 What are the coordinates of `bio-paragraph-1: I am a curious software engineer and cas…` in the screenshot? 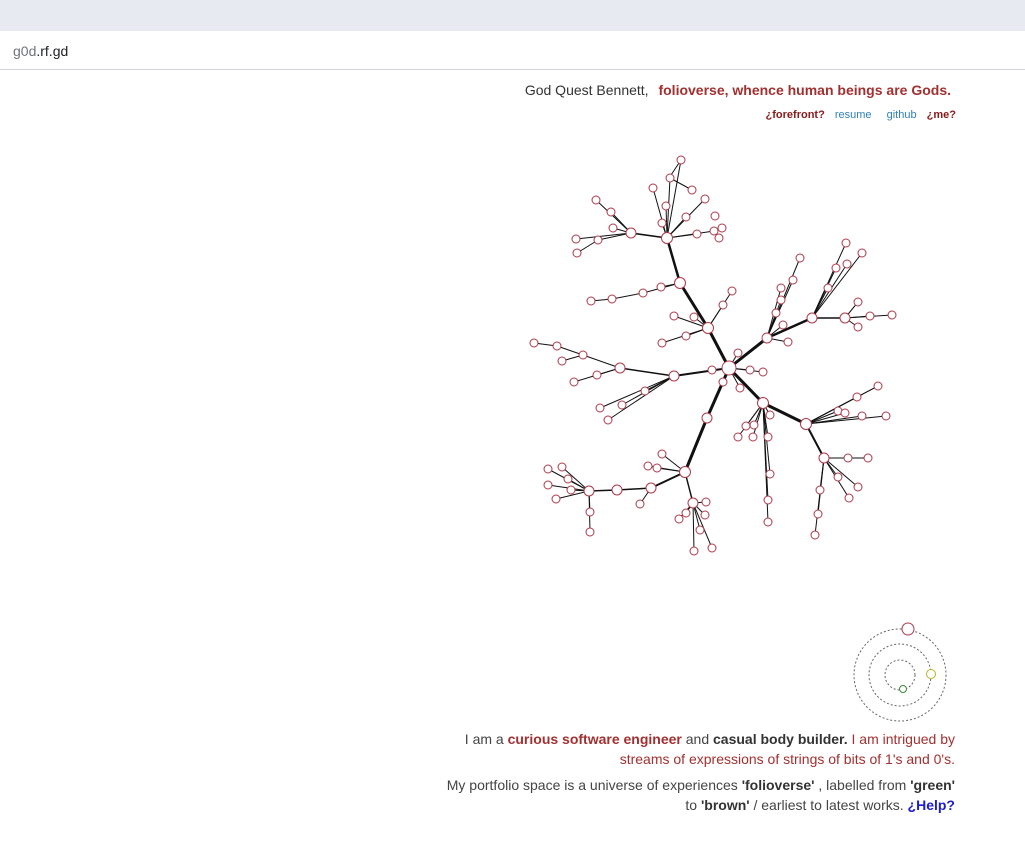 It's located at (695, 749).